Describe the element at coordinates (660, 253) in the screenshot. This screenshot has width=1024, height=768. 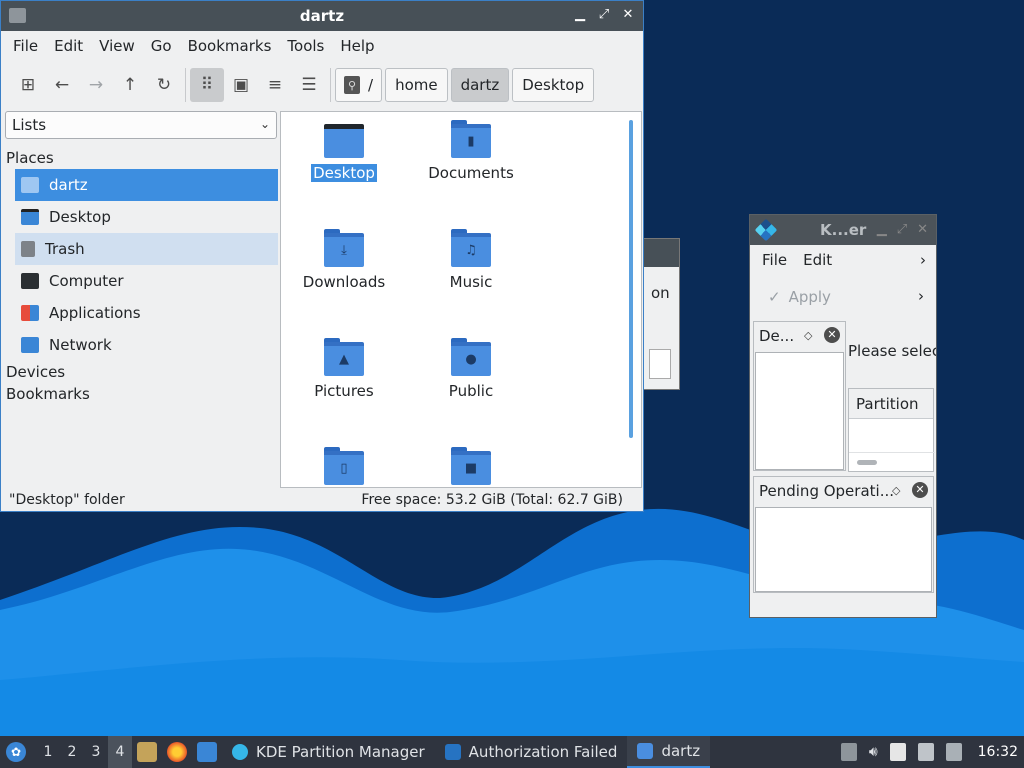
I see `auth-dialog-titlebar` at that location.